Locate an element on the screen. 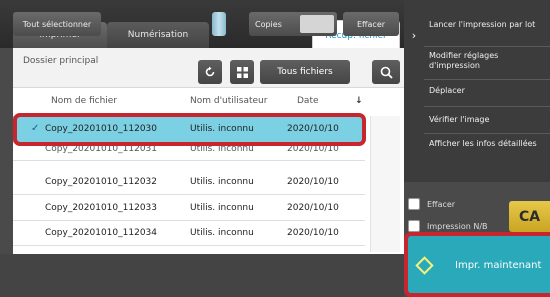 The height and width of the screenshot is (297, 550). folder-label: Dossier principal is located at coordinates (61, 61).